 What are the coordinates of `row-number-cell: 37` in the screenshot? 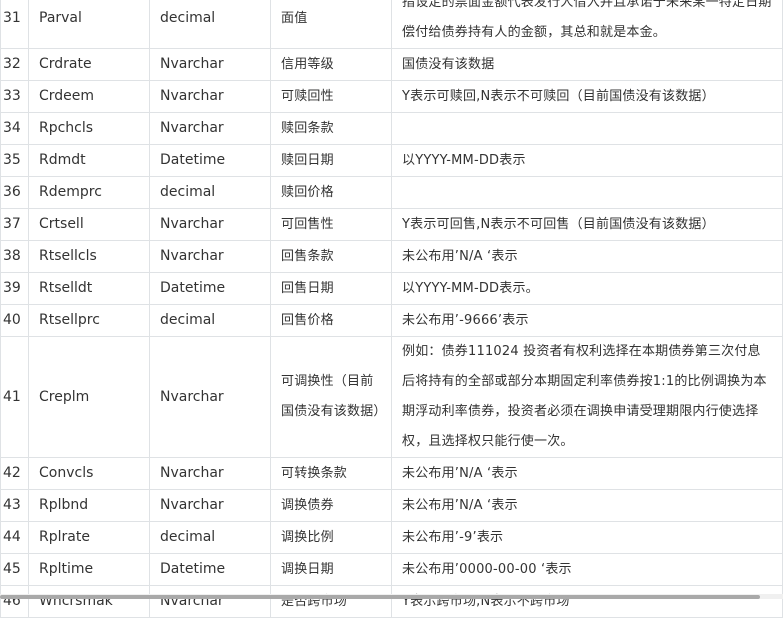 It's located at (14, 224).